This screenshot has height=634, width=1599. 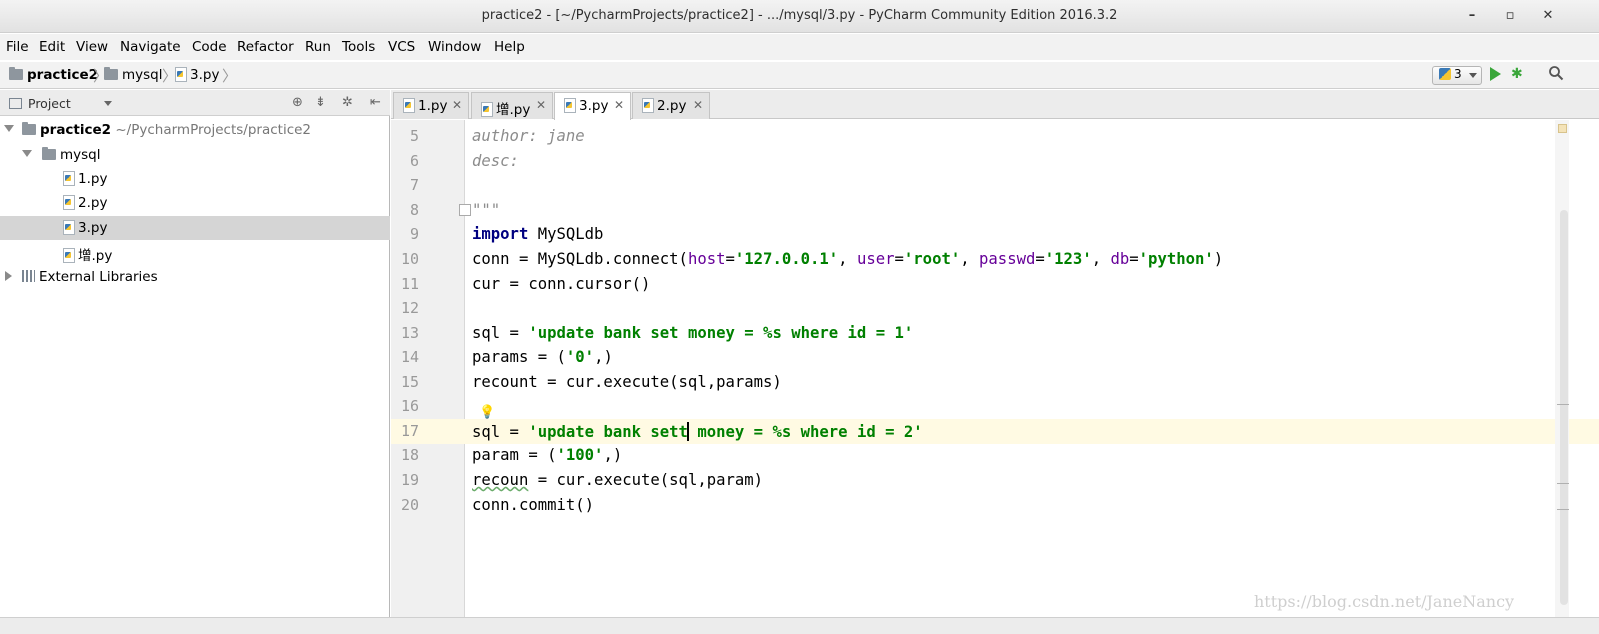 What do you see at coordinates (1562, 128) in the screenshot?
I see `warning-marker-icon` at bounding box center [1562, 128].